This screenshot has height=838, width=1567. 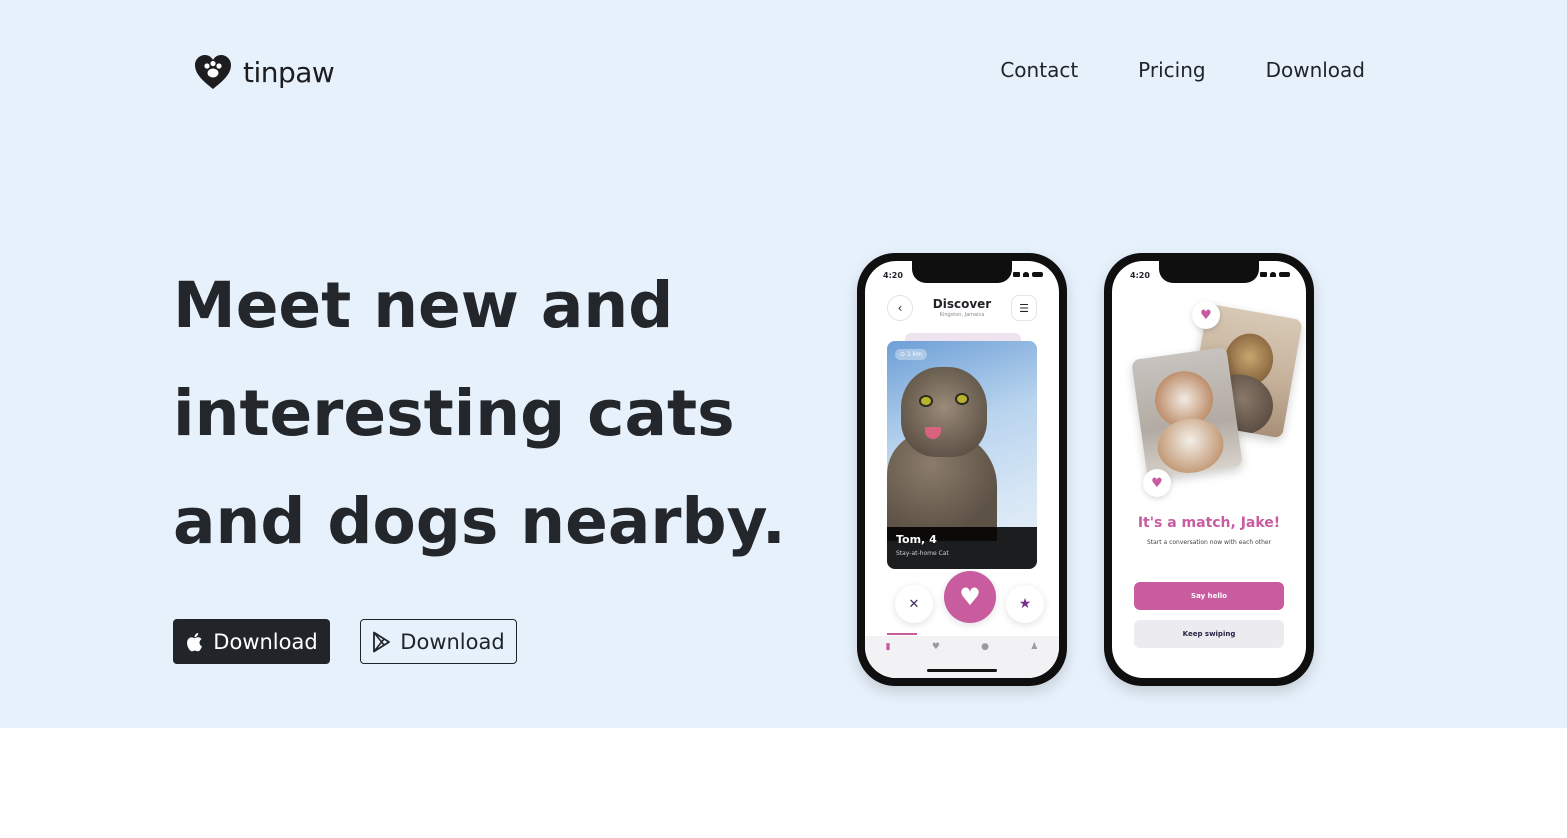 I want to click on google-play-icon, so click(x=382, y=641).